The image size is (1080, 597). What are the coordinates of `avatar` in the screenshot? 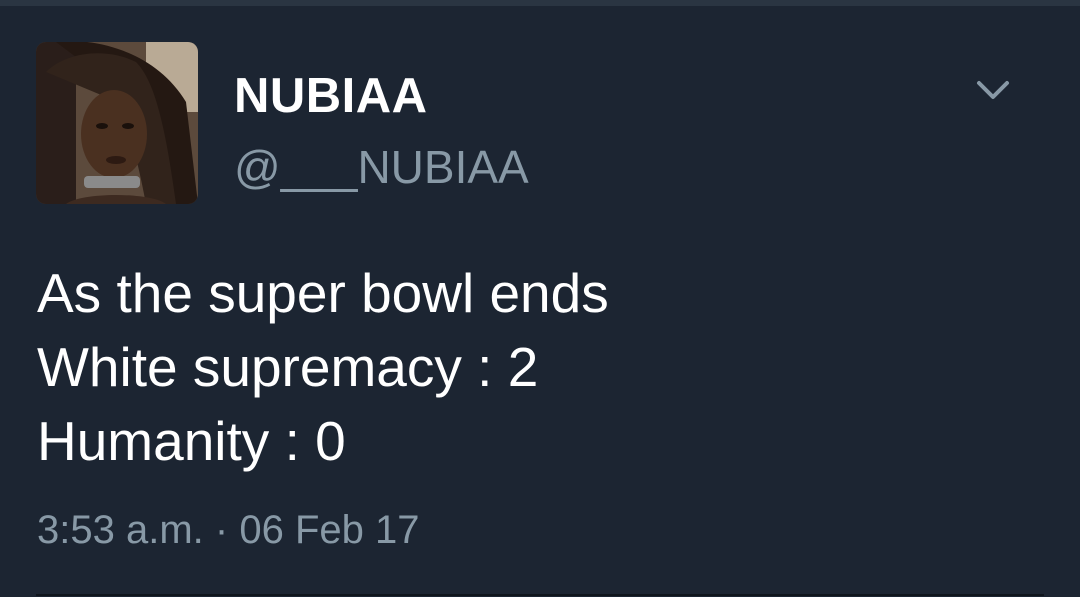 It's located at (117, 123).